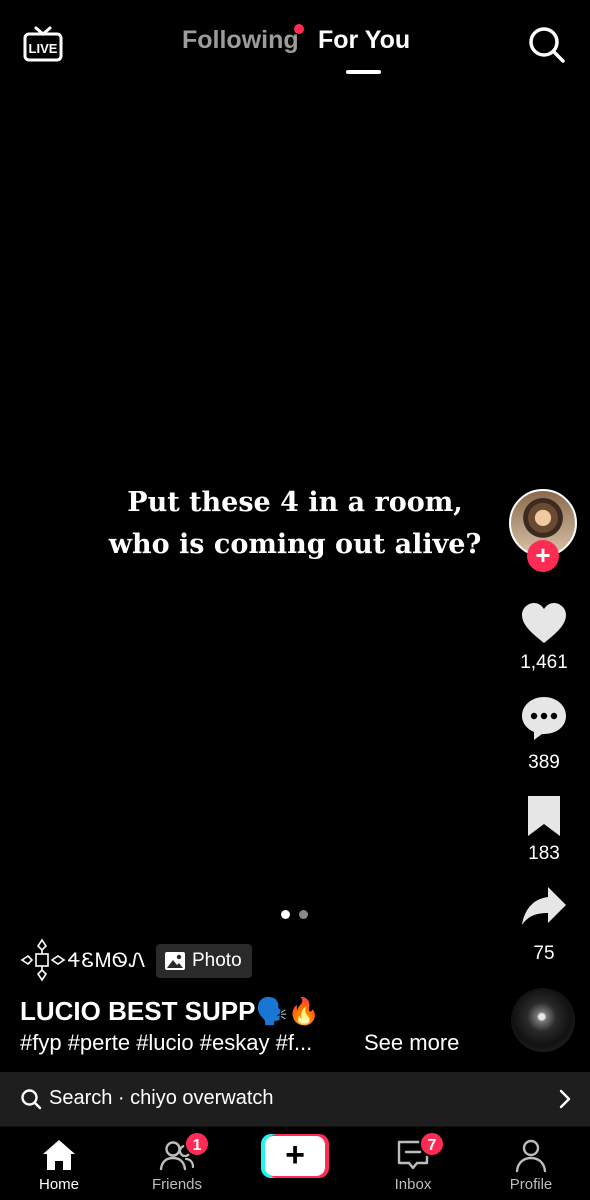 This screenshot has height=1200, width=590. What do you see at coordinates (299, 29) in the screenshot?
I see `following-new-dot` at bounding box center [299, 29].